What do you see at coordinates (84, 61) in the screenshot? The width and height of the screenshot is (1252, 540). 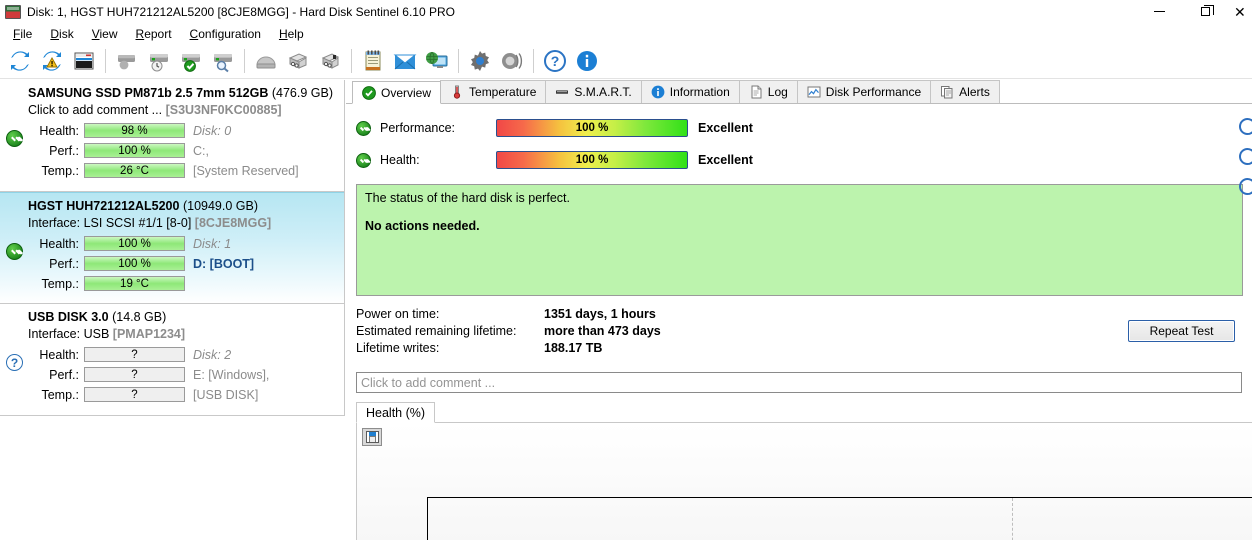 I see `report-window-icon` at bounding box center [84, 61].